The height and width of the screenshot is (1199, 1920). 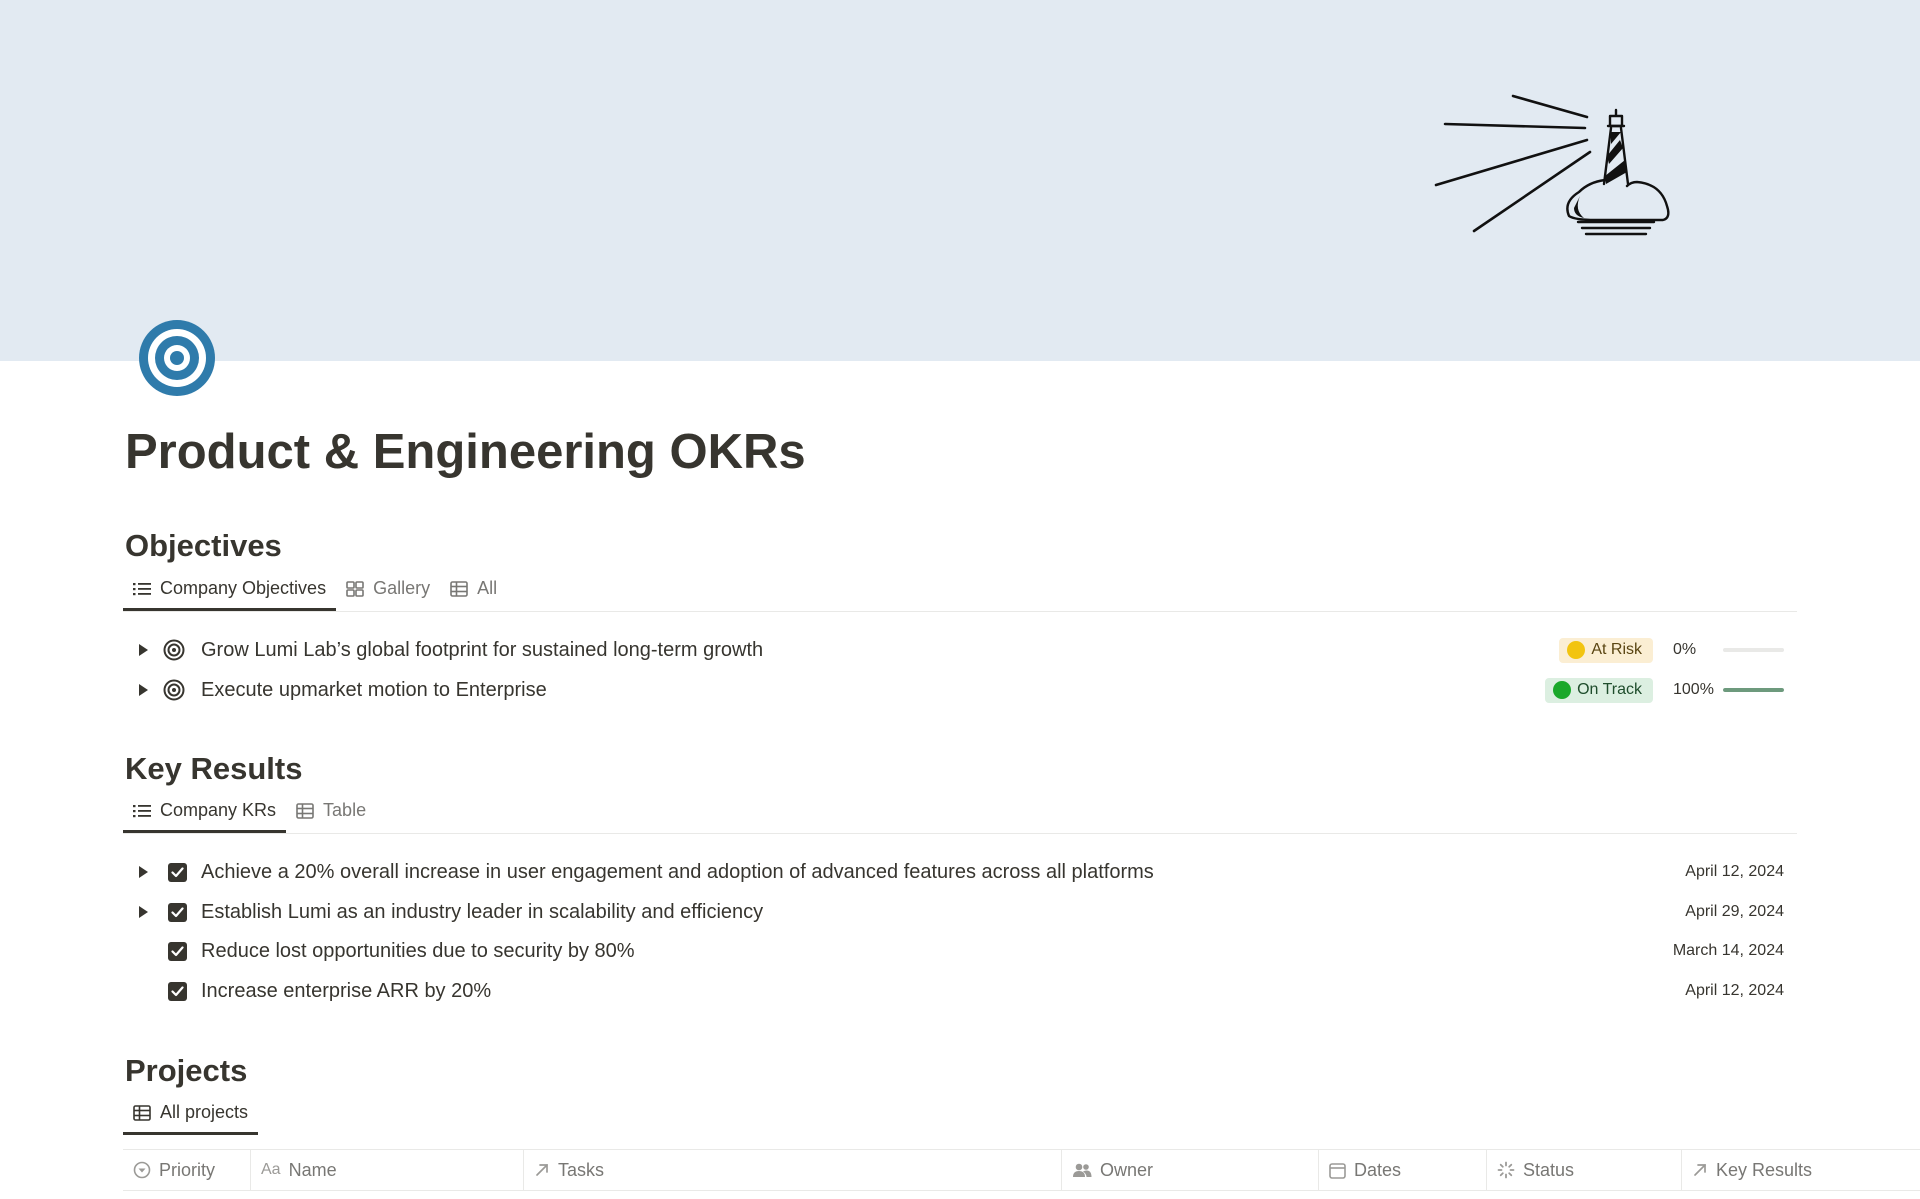 What do you see at coordinates (204, 1112) in the screenshot?
I see `tab-label: All projects` at bounding box center [204, 1112].